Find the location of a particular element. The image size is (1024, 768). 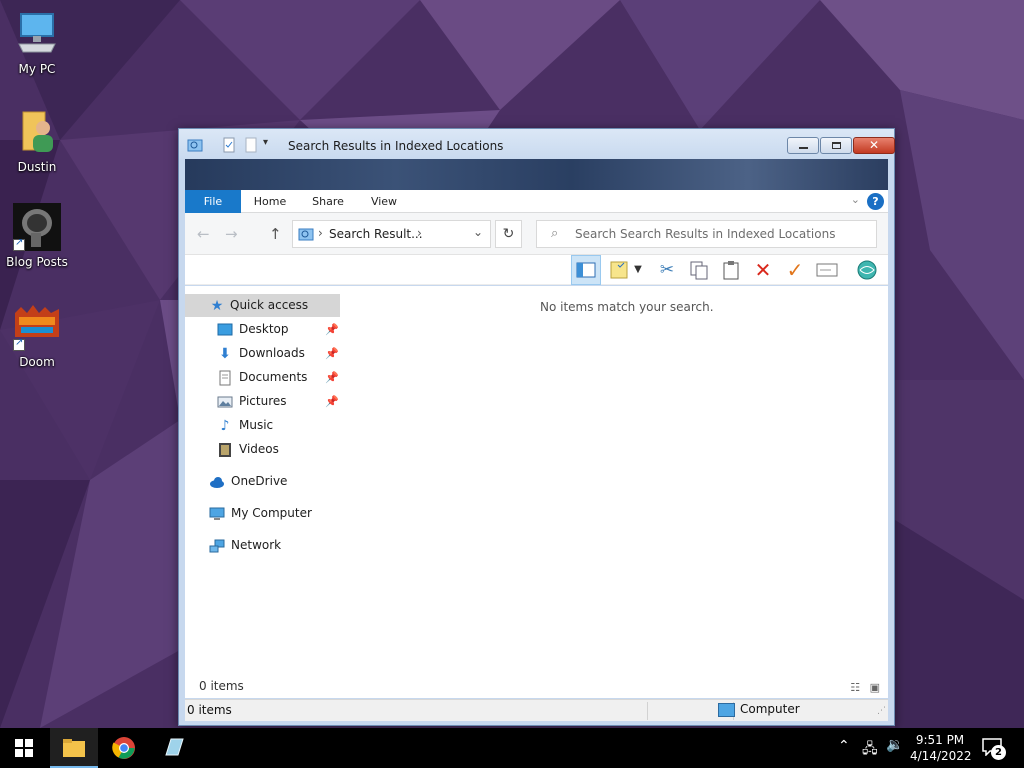

chevron-up-icon: ⌃ is located at coordinates (844, 746).